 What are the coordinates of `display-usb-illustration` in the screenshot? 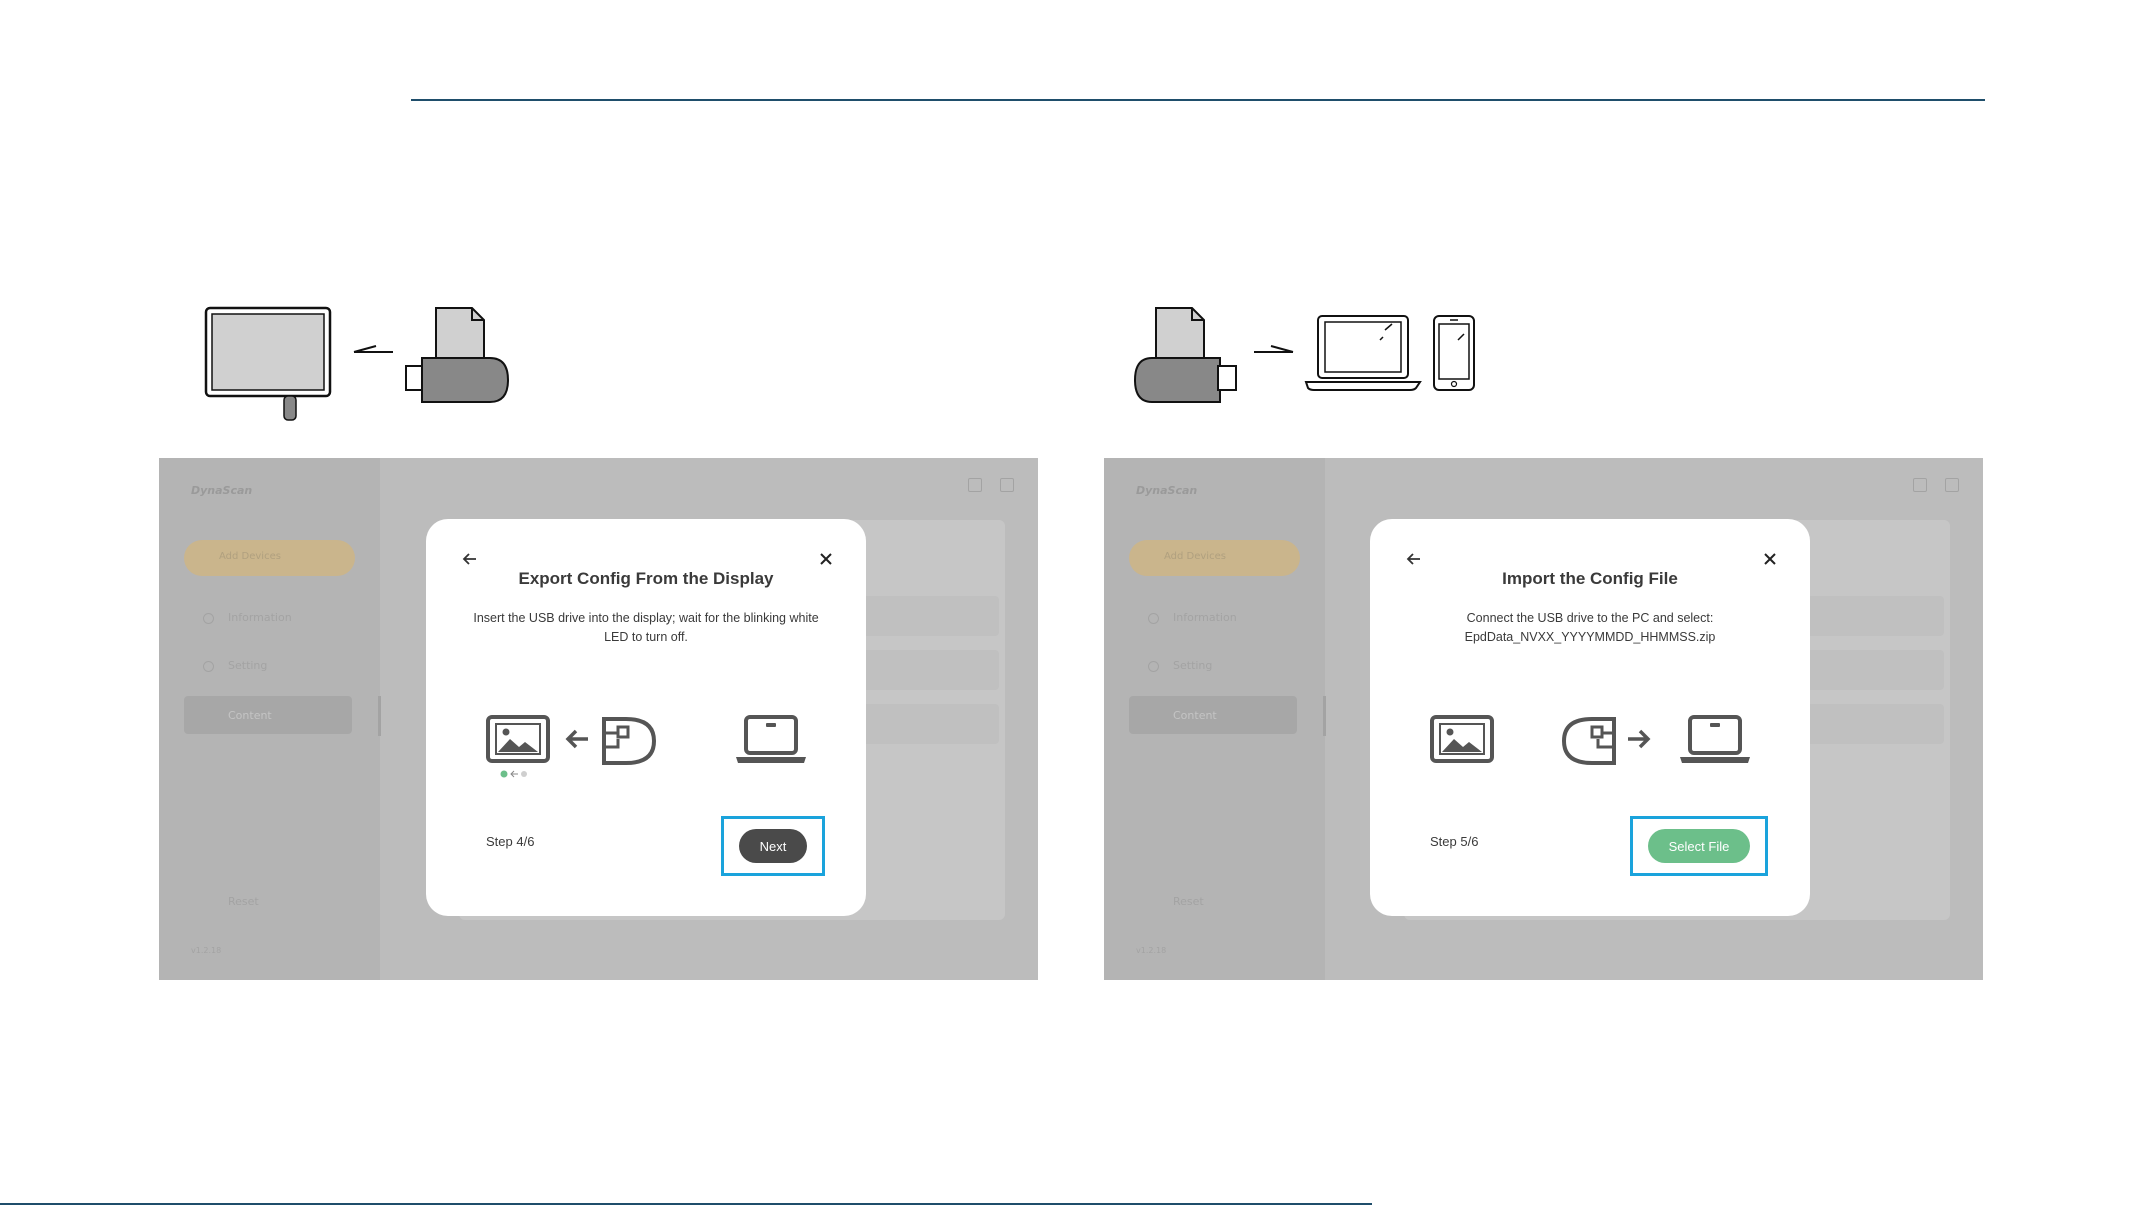 It's located at (357, 363).